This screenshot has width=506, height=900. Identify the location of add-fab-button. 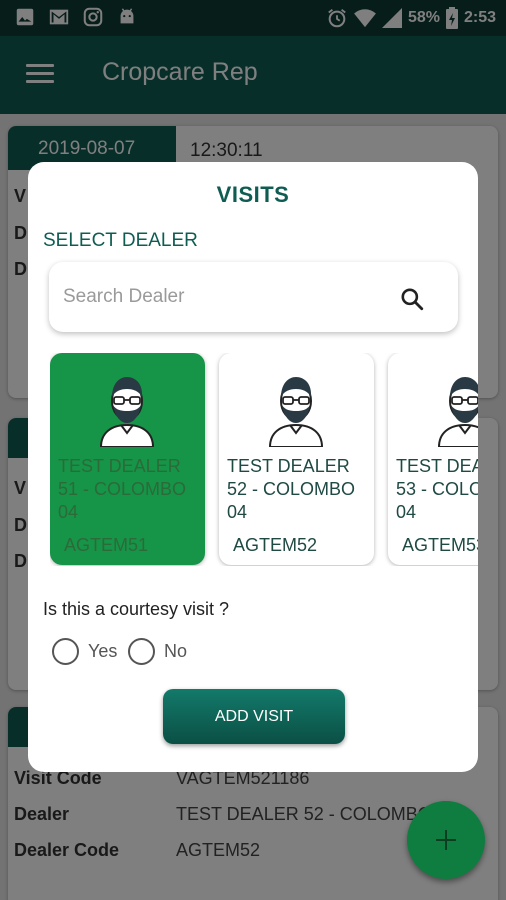
(446, 840).